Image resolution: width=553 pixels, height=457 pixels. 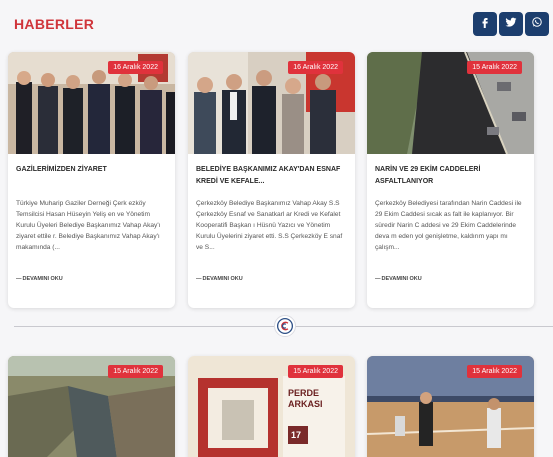 I want to click on poster-day: 17, so click(x=296, y=435).